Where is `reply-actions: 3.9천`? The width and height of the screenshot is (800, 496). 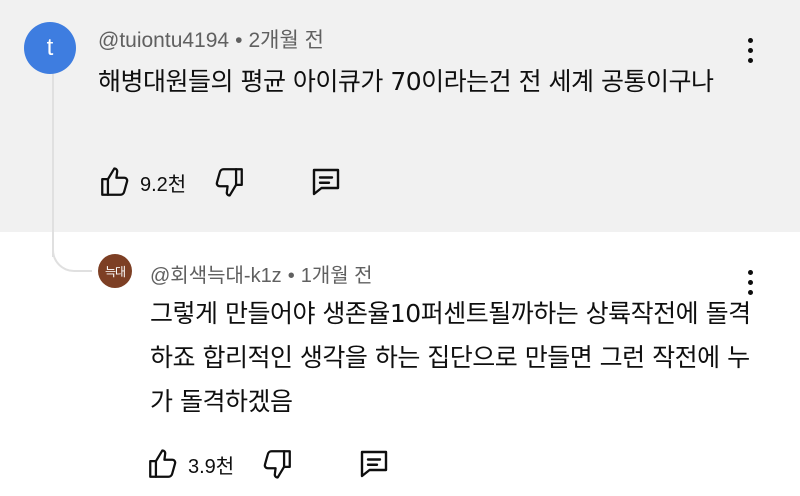 reply-actions: 3.9천 is located at coordinates (269, 464).